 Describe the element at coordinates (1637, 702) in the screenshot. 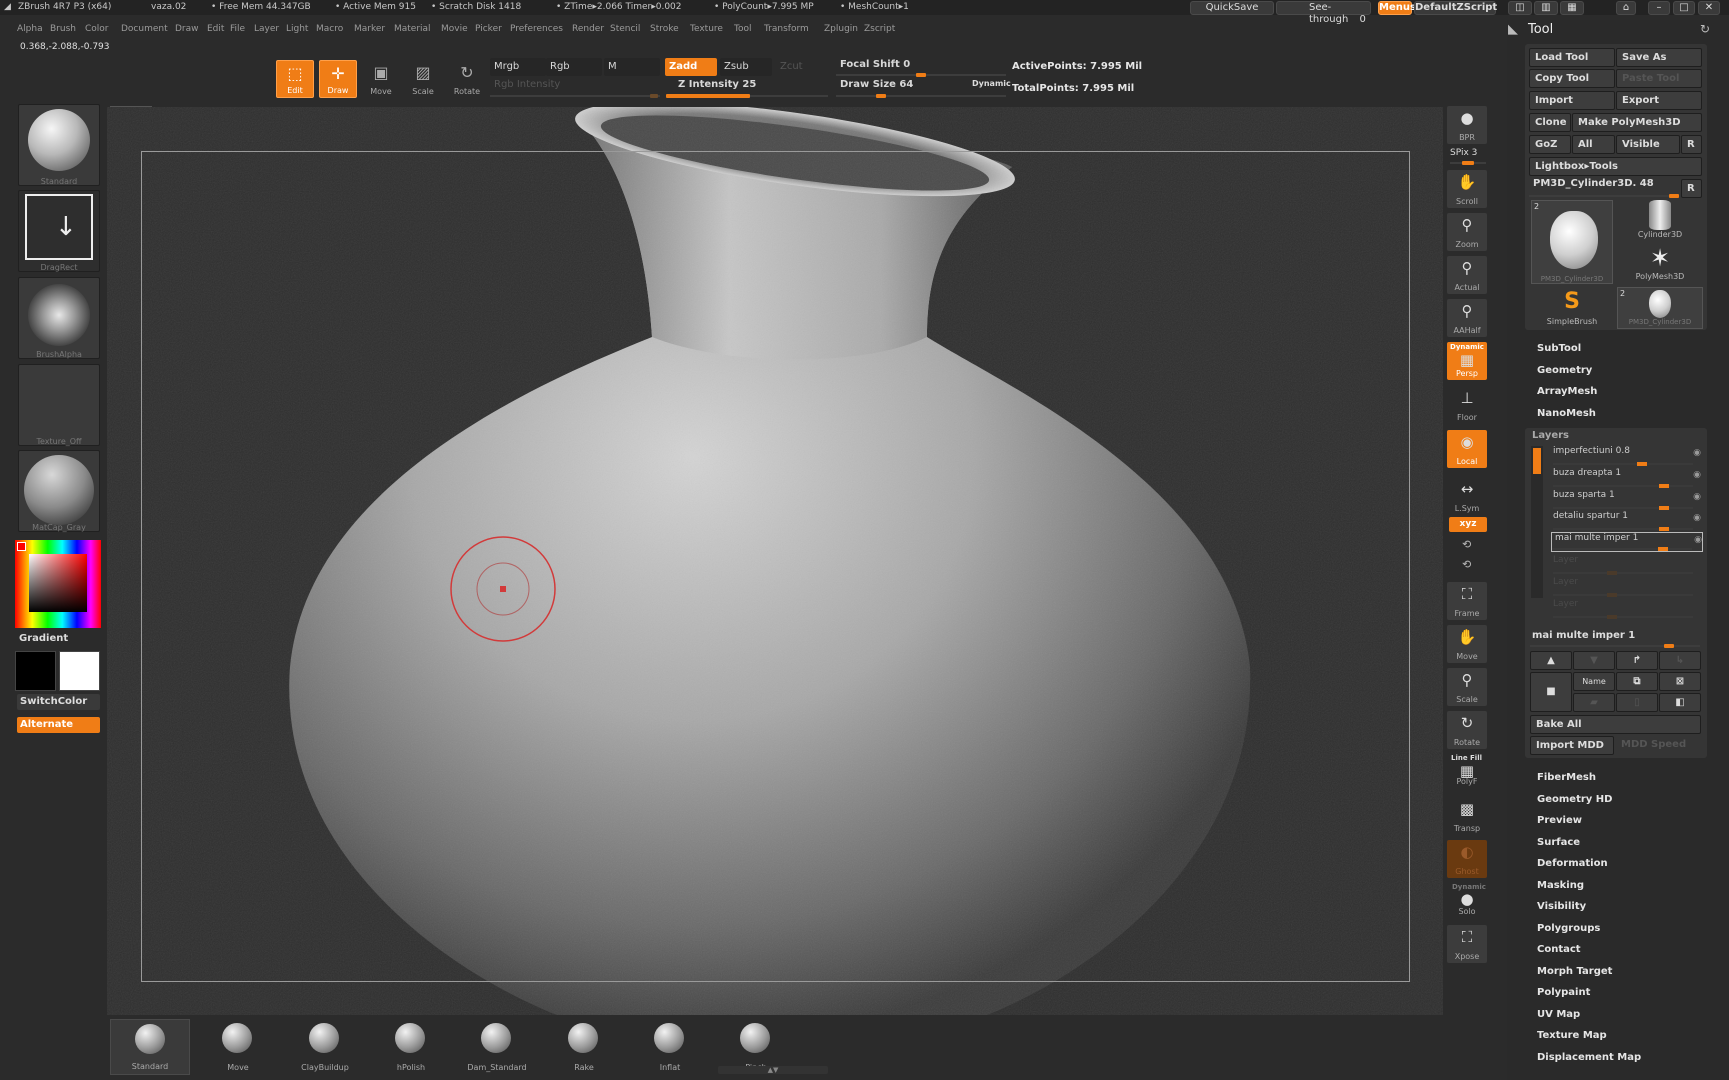

I see `layer-paste-button: ▯` at that location.